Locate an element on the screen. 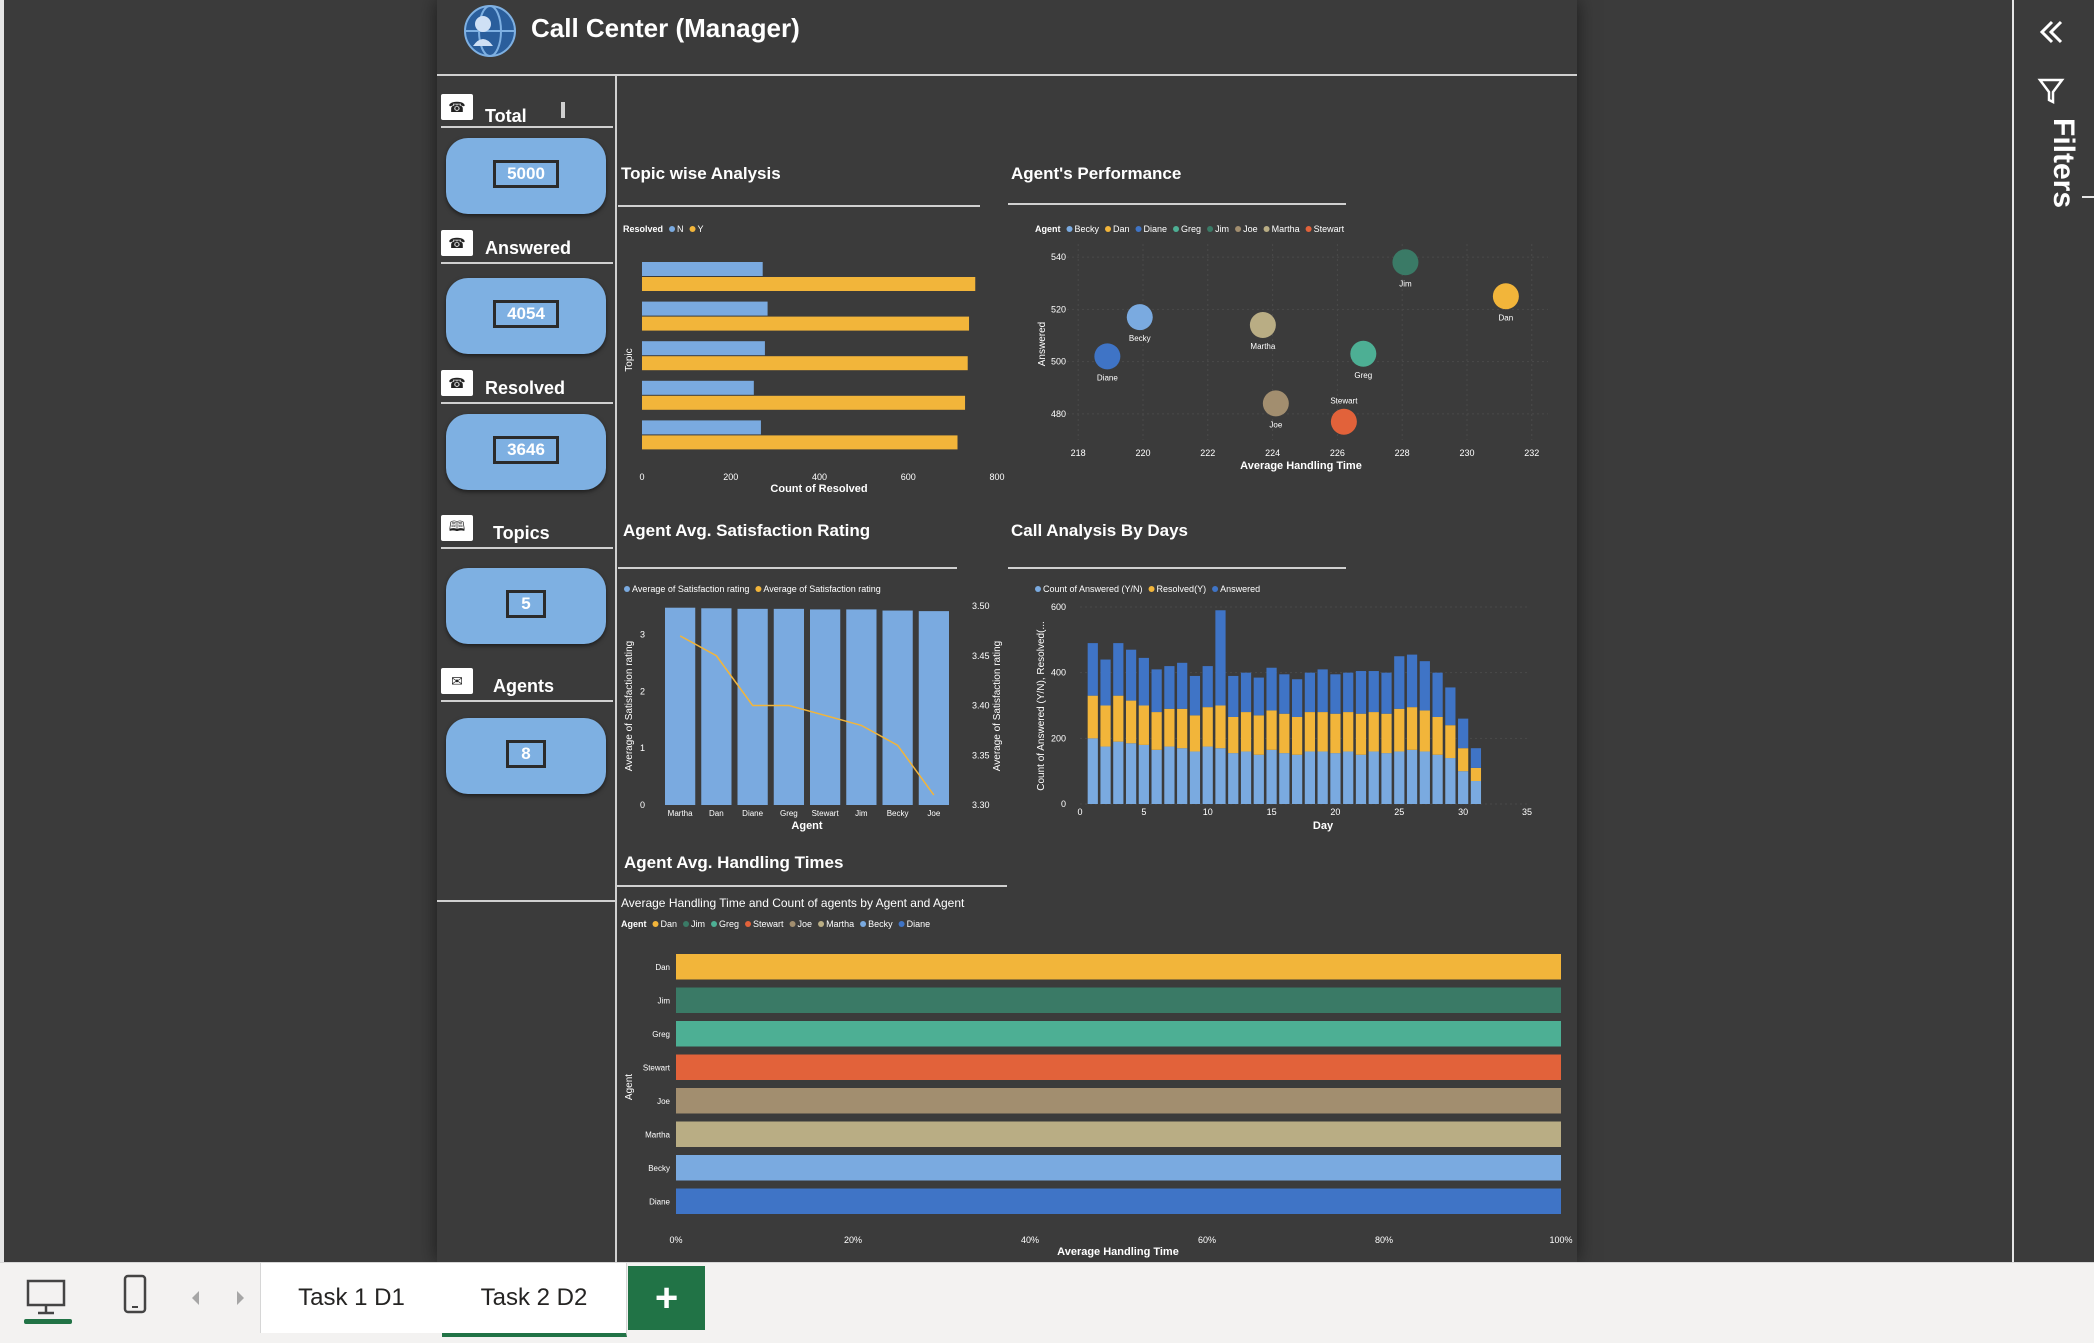 The height and width of the screenshot is (1343, 2094). aht-x-tick: 80% is located at coordinates (1384, 1240).